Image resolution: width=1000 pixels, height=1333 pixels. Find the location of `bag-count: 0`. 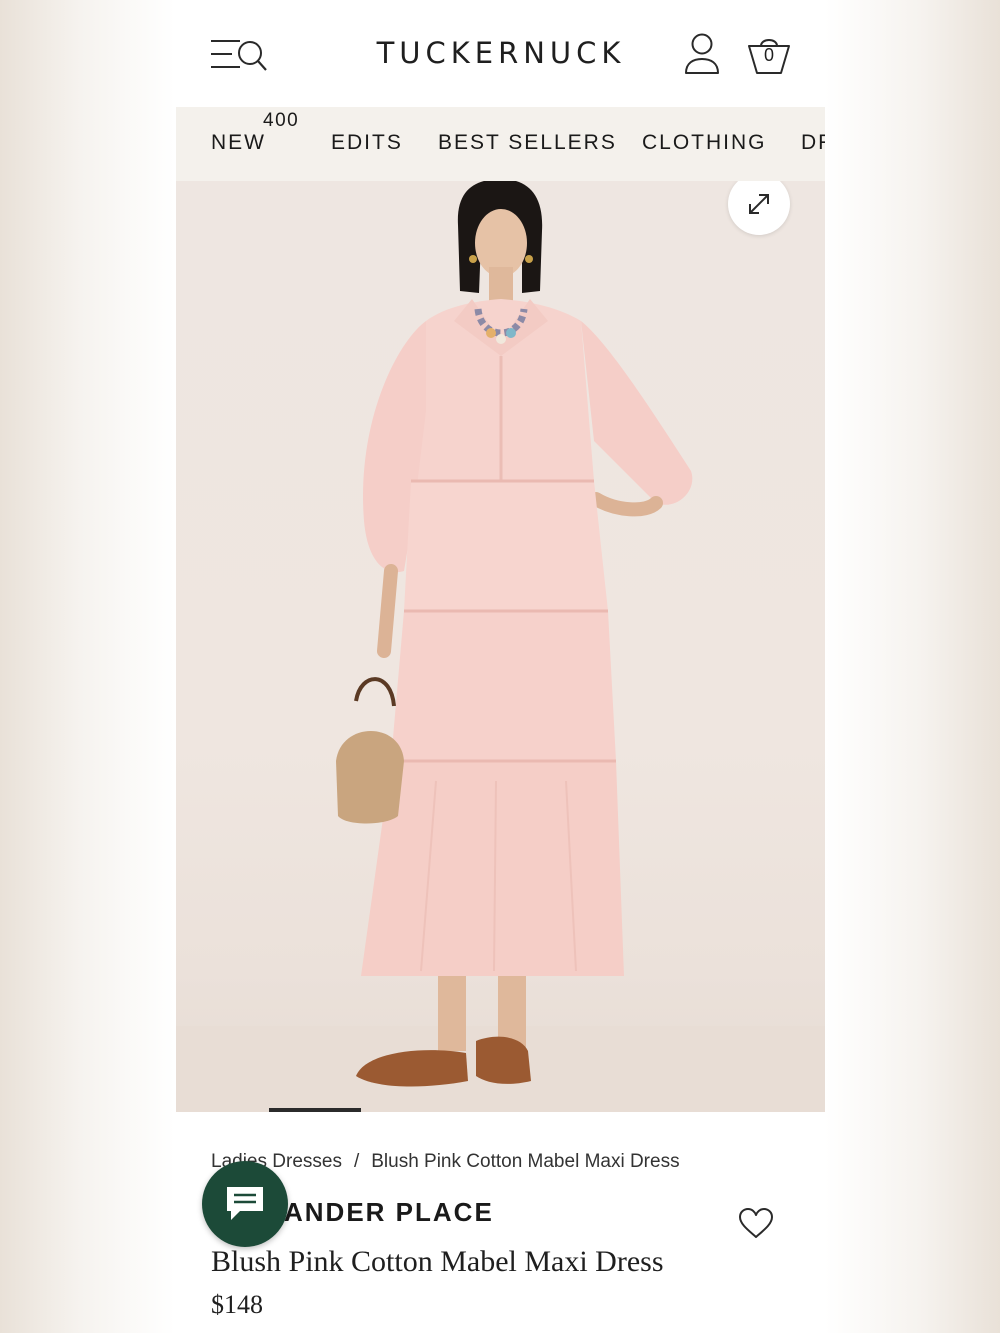

bag-count: 0 is located at coordinates (768, 55).